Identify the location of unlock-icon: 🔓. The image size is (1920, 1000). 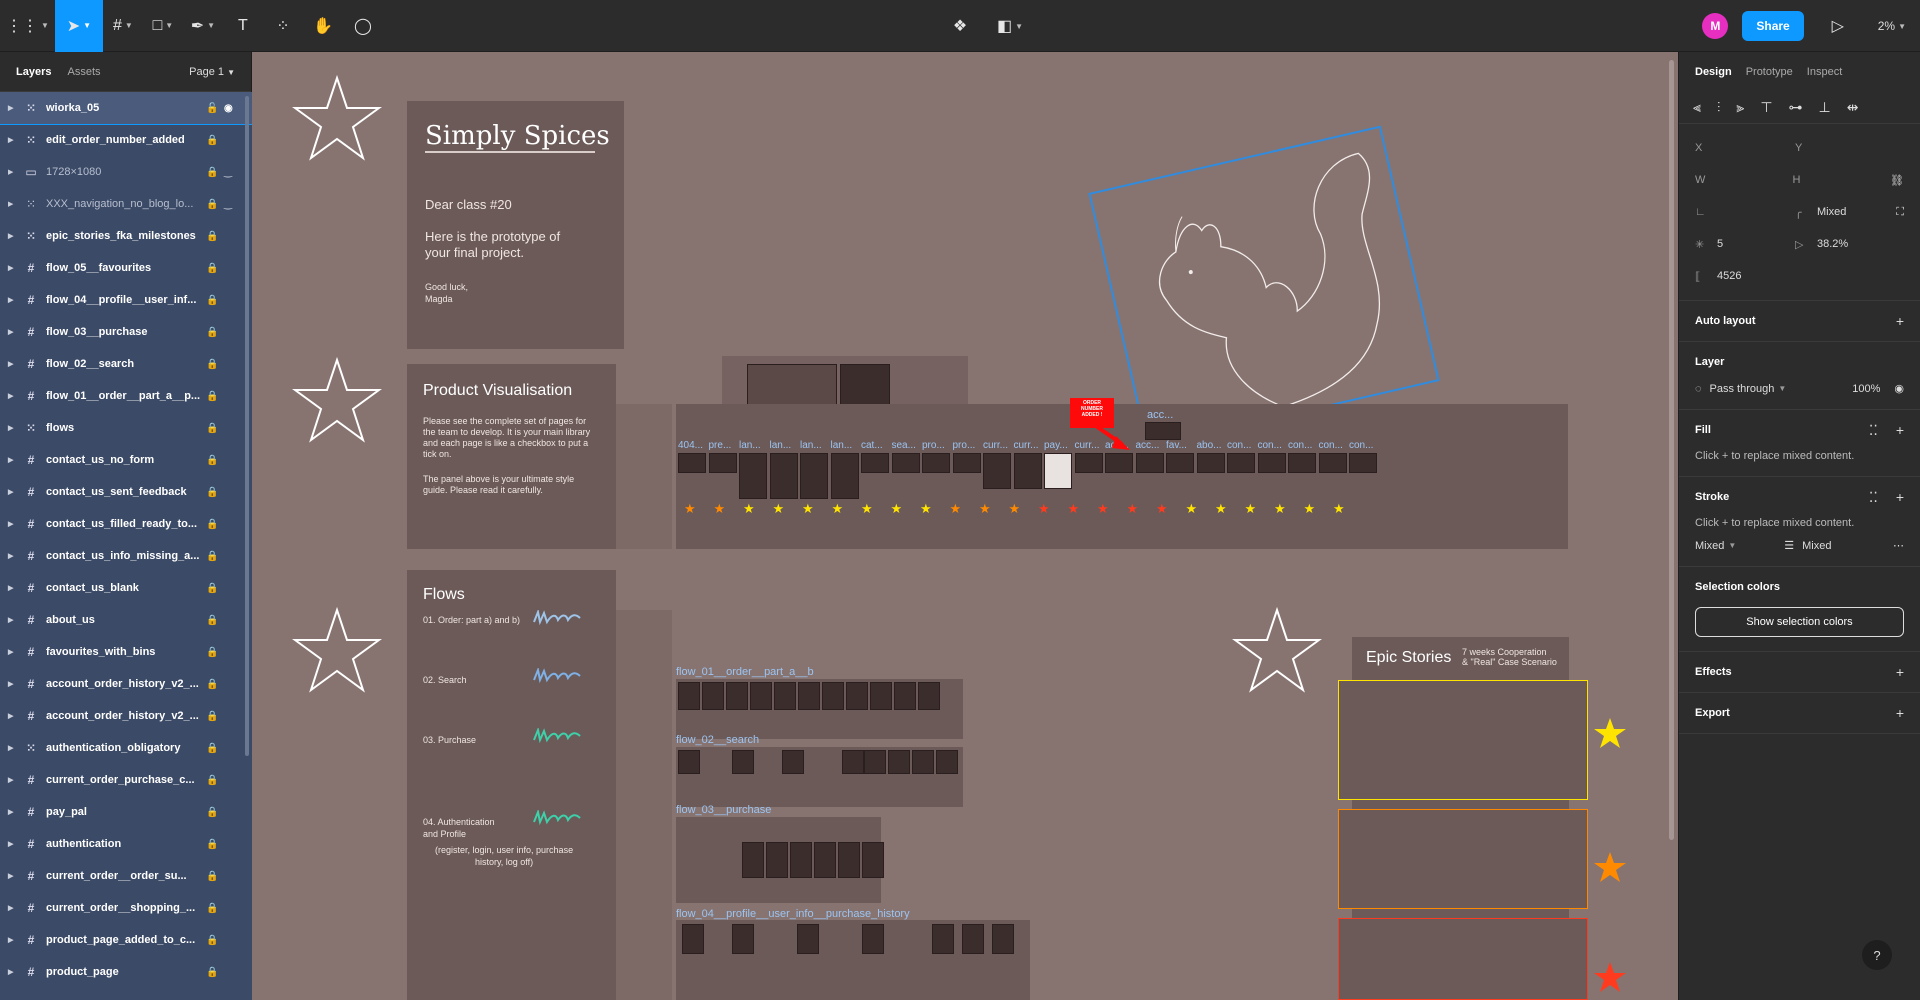
(212, 108).